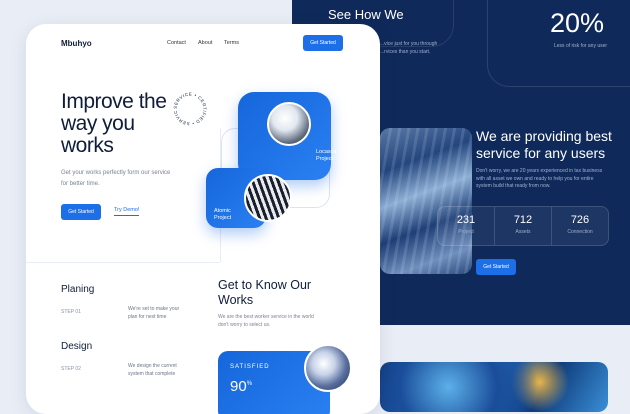  What do you see at coordinates (580, 232) in the screenshot?
I see `stat-label: Connection` at bounding box center [580, 232].